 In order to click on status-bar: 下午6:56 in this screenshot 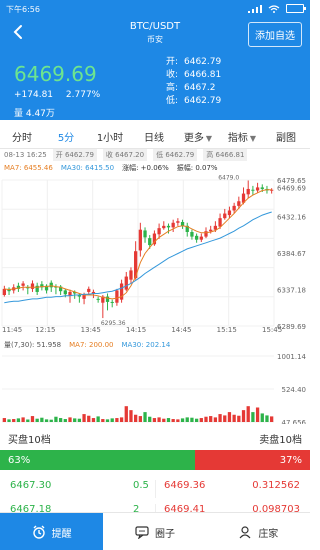, I will do `click(155, 9)`.